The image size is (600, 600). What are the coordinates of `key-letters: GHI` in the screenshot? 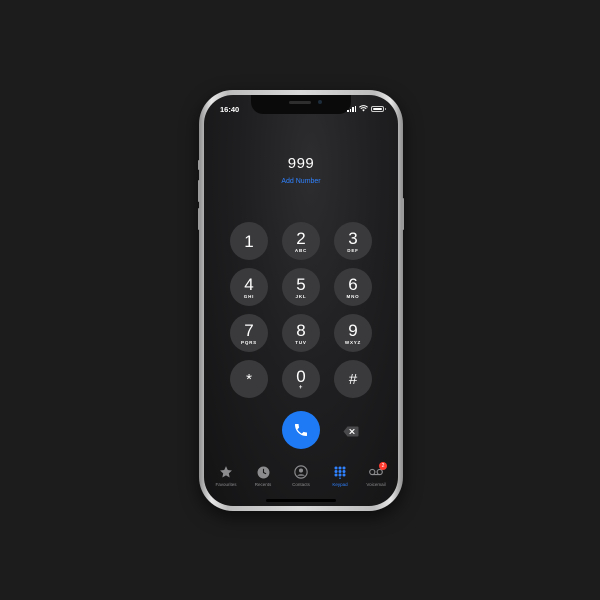 It's located at (249, 296).